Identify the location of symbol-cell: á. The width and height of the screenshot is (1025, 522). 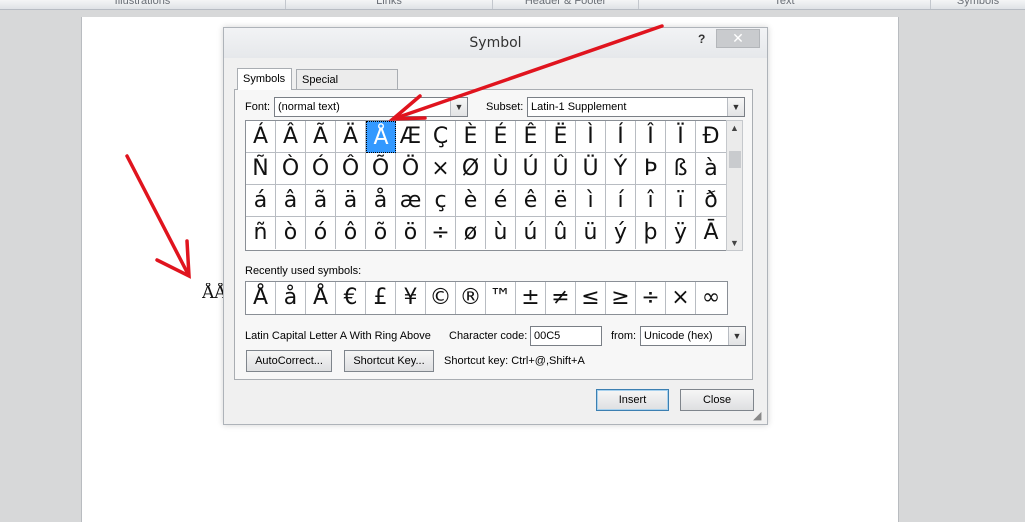
(261, 201).